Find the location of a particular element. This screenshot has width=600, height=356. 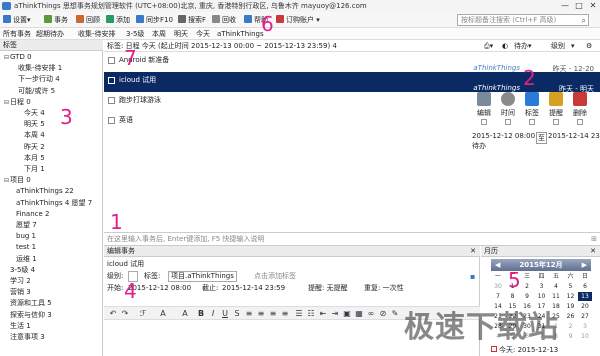

maximize-button: □ is located at coordinates (579, 5).